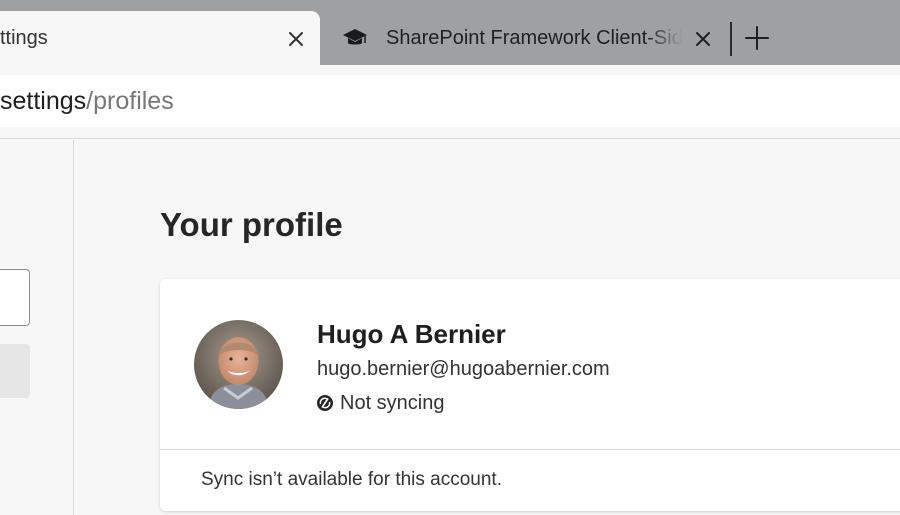  I want to click on sidebar-item-profiles, so click(15, 371).